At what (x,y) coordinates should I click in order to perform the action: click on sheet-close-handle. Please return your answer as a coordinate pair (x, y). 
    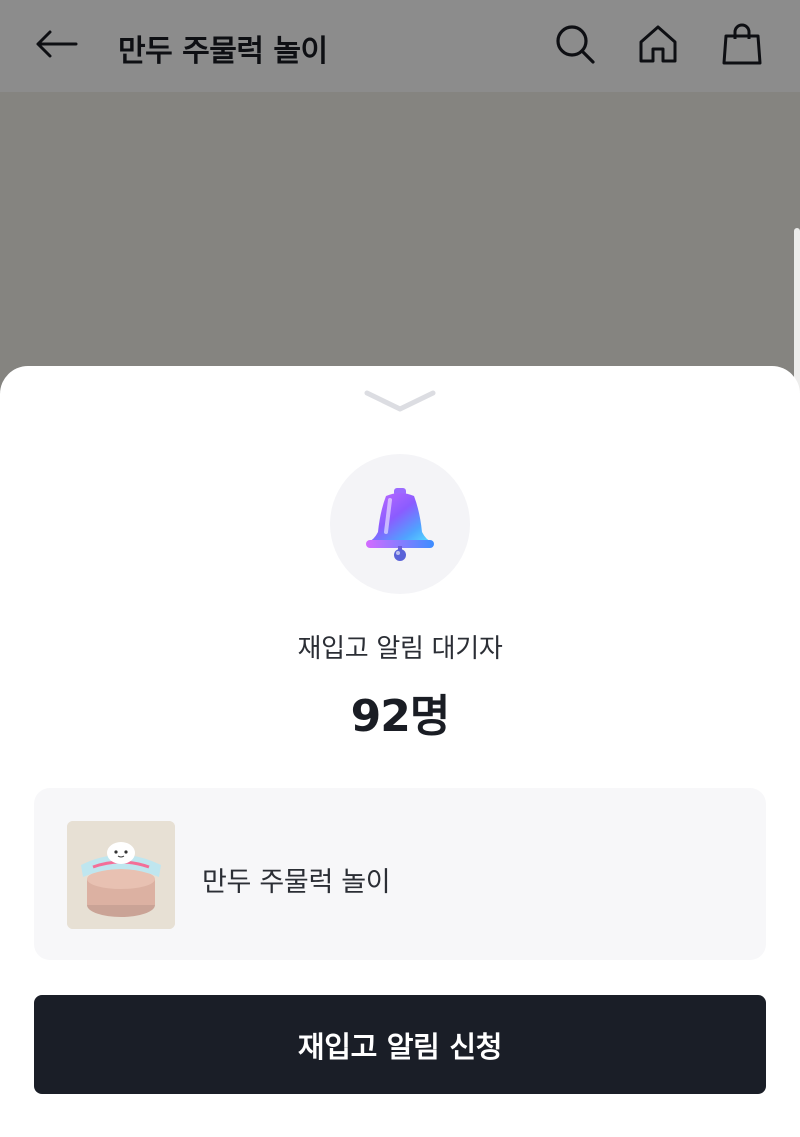
    Looking at the image, I should click on (400, 401).